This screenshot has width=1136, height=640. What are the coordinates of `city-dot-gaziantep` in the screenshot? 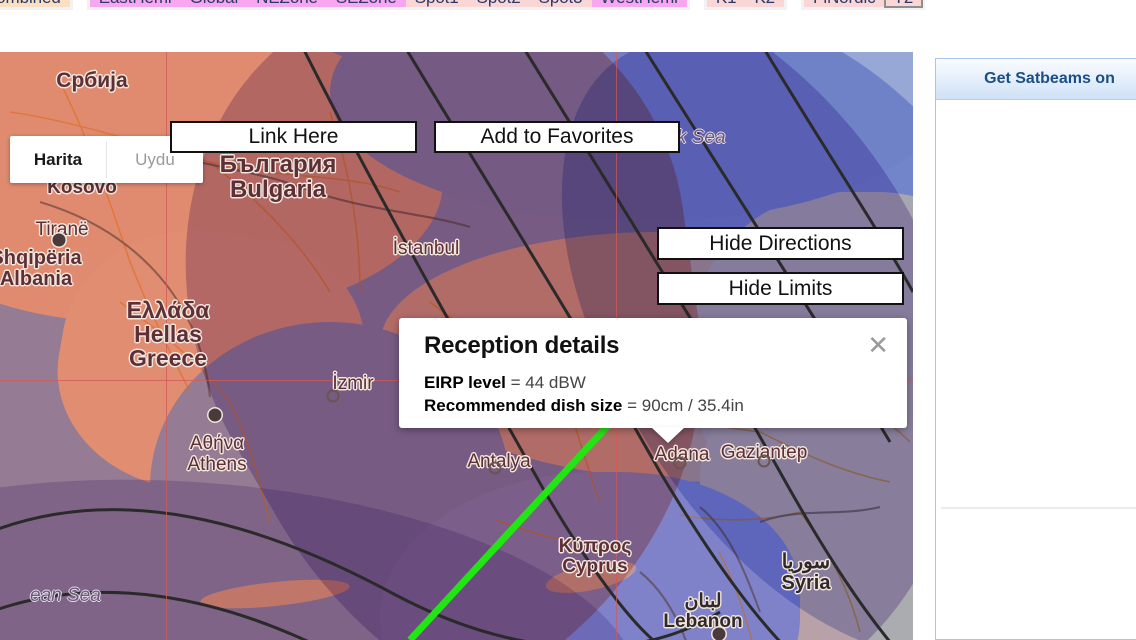 It's located at (764, 461).